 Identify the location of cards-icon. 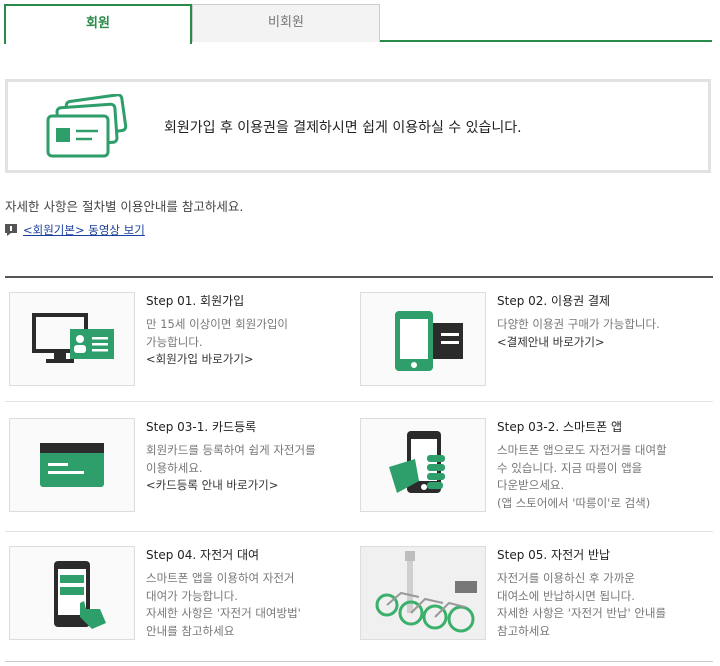
(87, 126).